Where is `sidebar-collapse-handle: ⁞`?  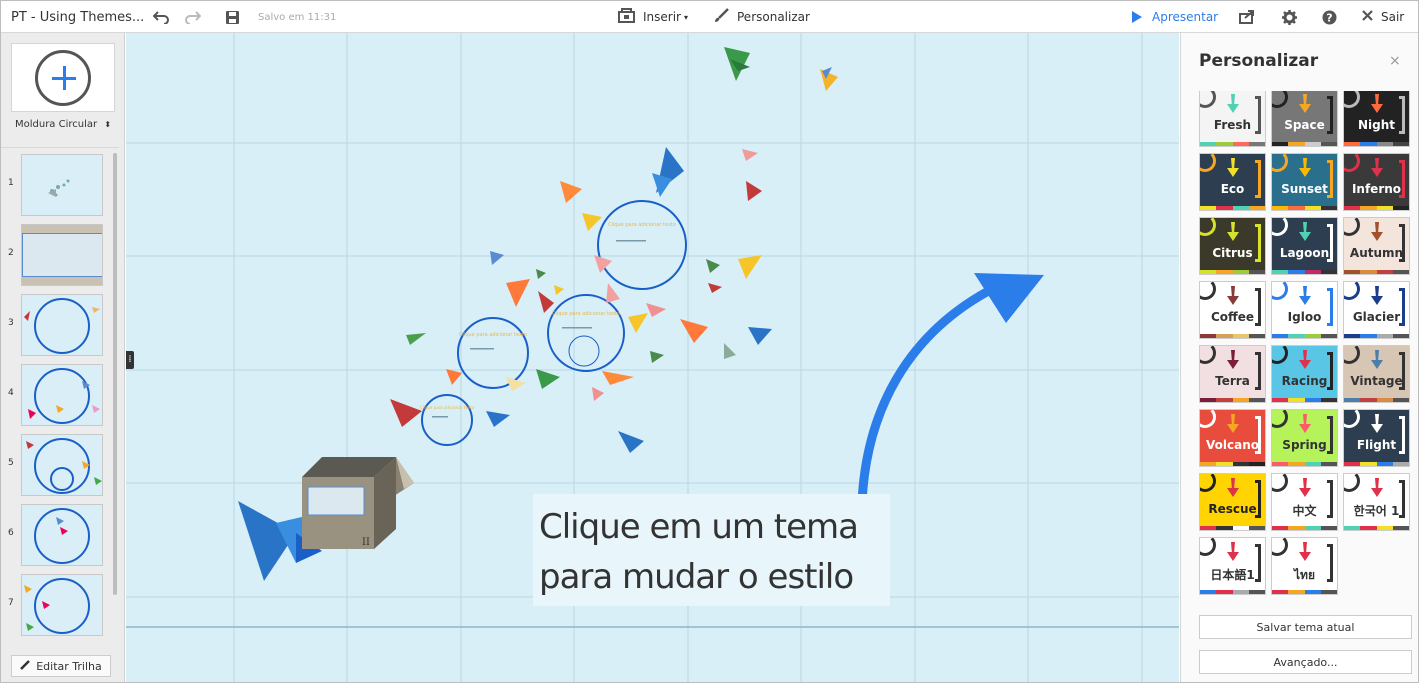 sidebar-collapse-handle: ⁞ is located at coordinates (130, 360).